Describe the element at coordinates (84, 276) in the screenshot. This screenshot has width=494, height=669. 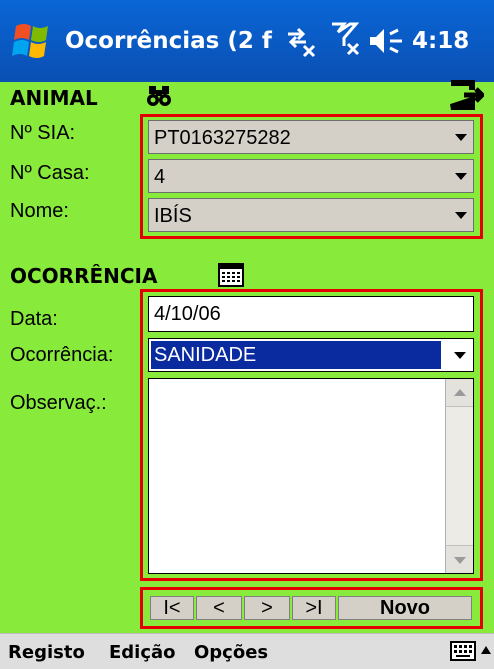
I see `ocorrencia-section-title: OCORRÊNCIA` at that location.